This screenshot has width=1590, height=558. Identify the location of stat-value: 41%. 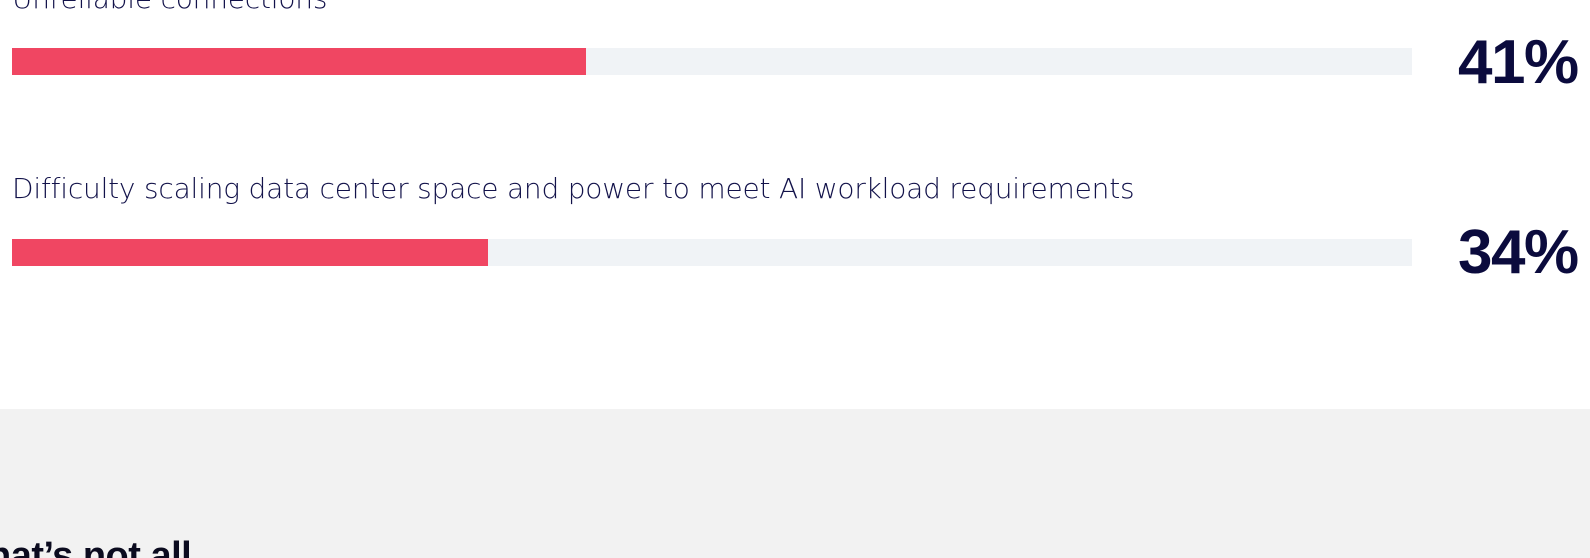
(1518, 62).